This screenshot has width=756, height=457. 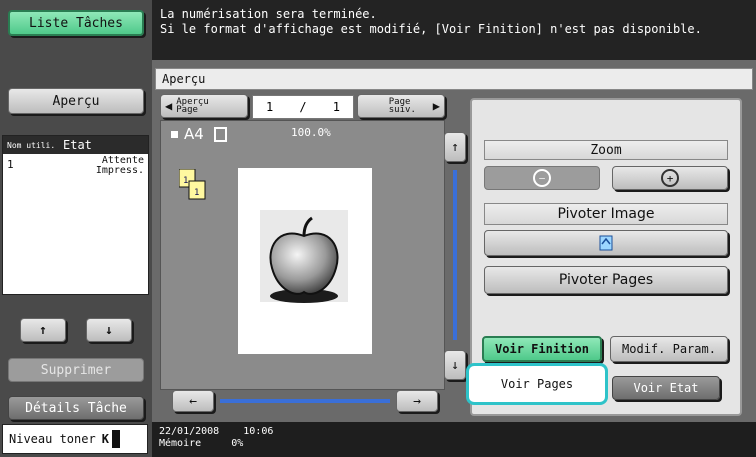 I want to click on page-total: 1, so click(x=336, y=107).